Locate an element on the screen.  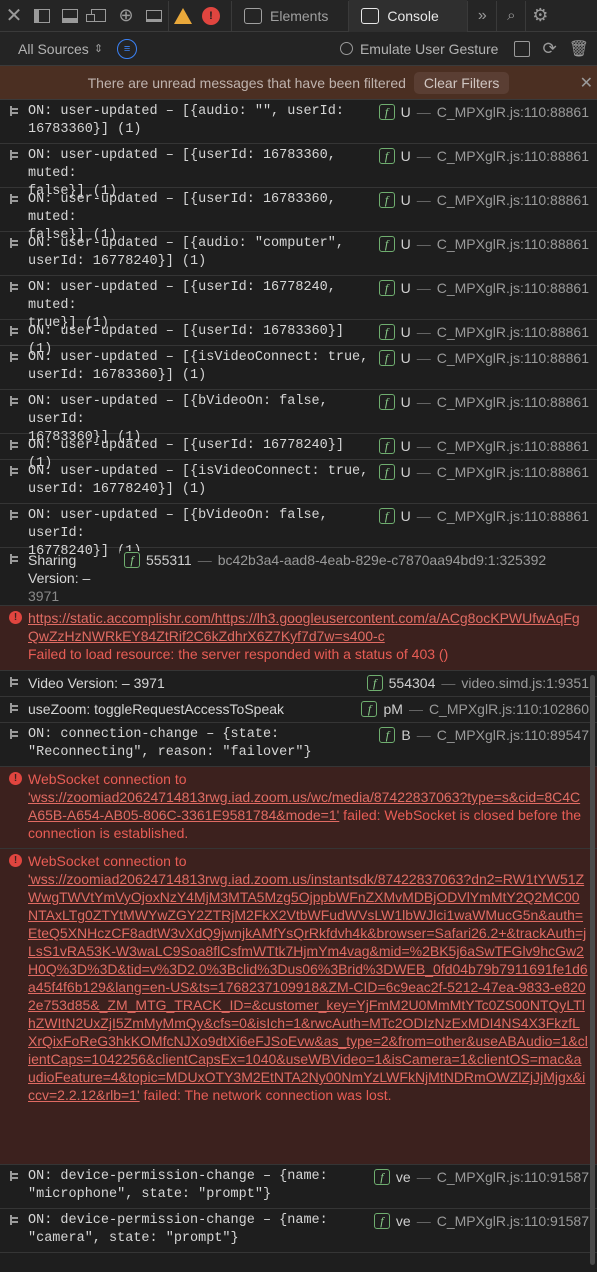
element-picker-icon: ⊕ is located at coordinates (126, 16).